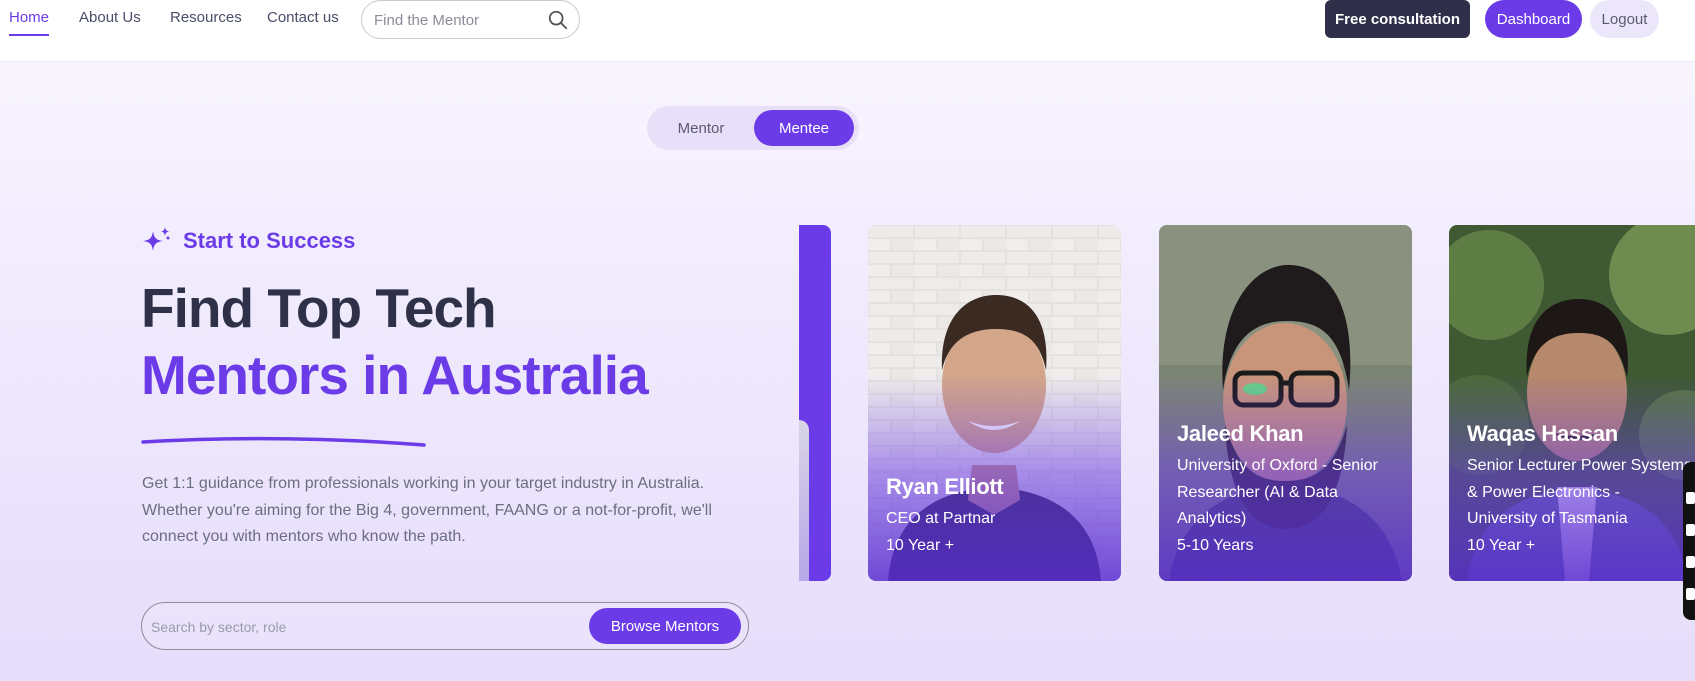  Describe the element at coordinates (1689, 541) in the screenshot. I see `floating-toolbar` at that location.